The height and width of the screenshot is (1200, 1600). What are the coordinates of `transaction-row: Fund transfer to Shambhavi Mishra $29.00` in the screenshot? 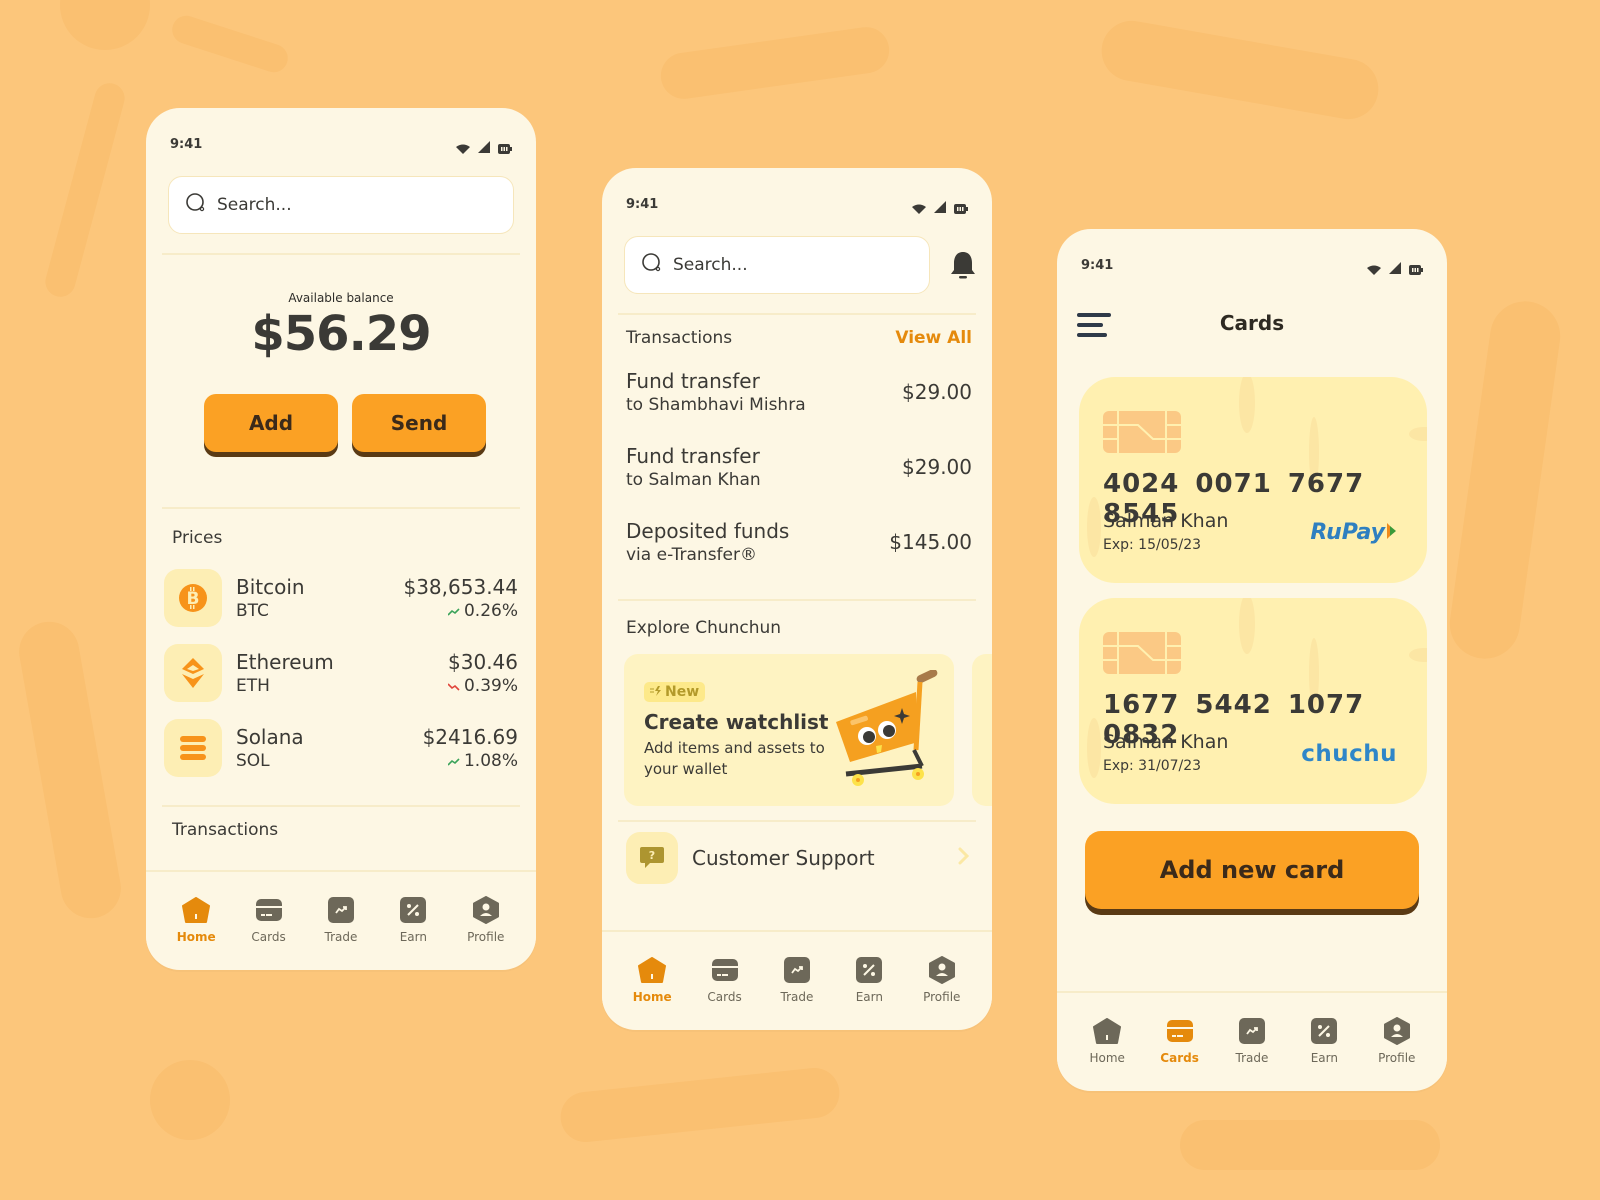 It's located at (799, 392).